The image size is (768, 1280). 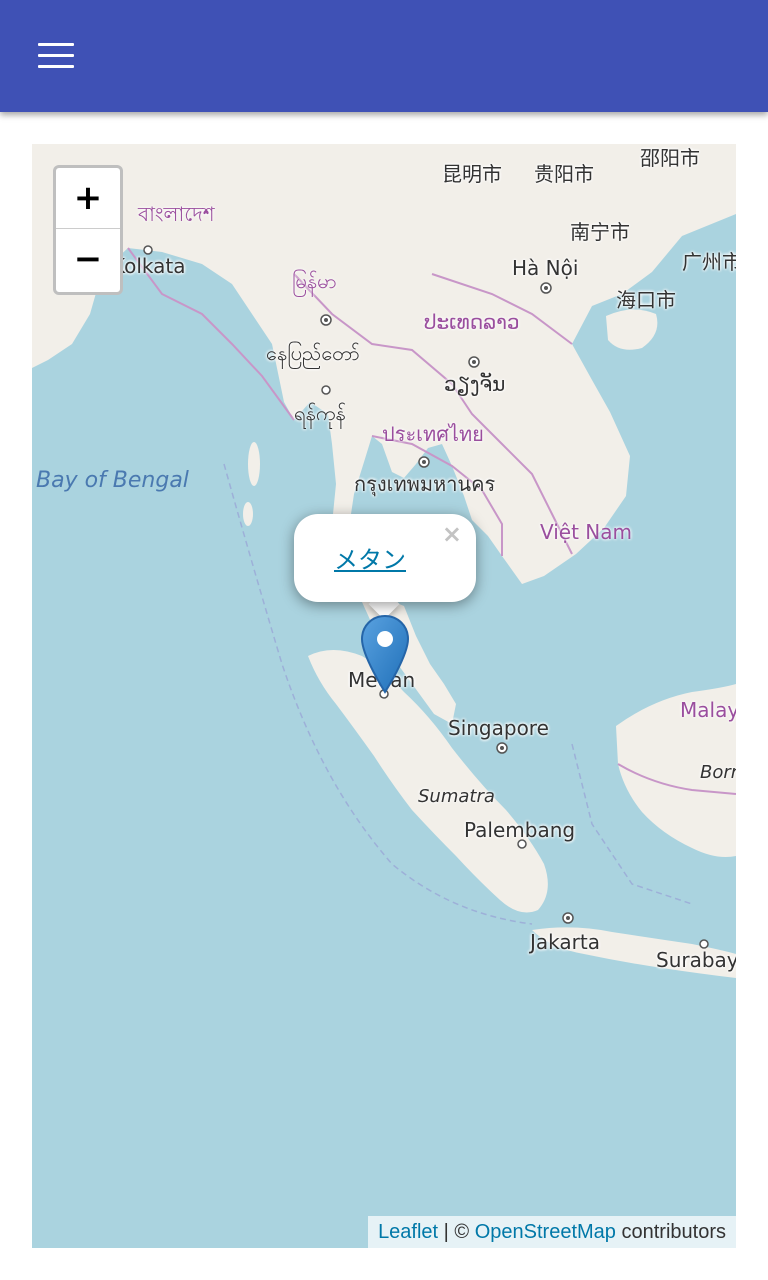 I want to click on map-label-vietnam: Việt Nam, so click(x=586, y=532).